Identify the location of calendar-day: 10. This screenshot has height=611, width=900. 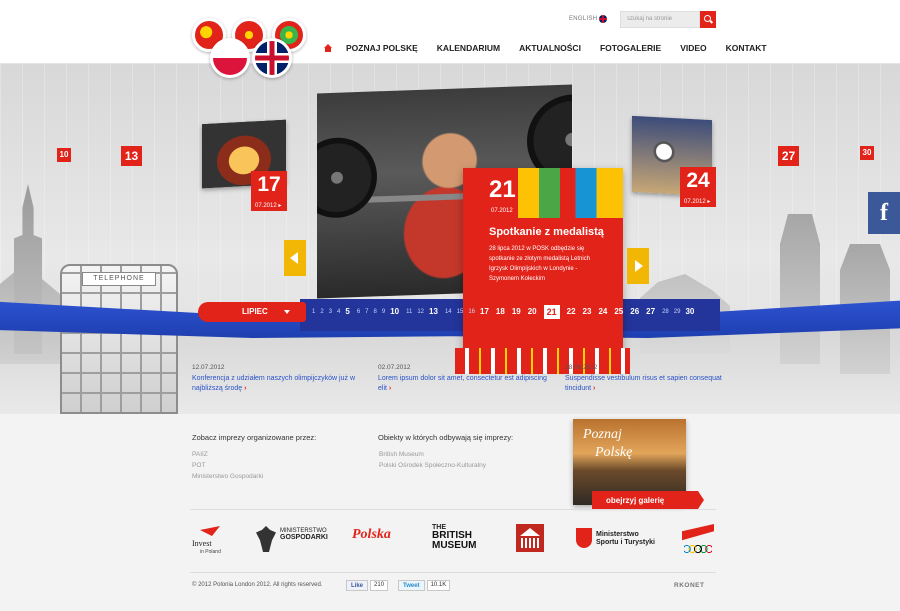
(394, 312).